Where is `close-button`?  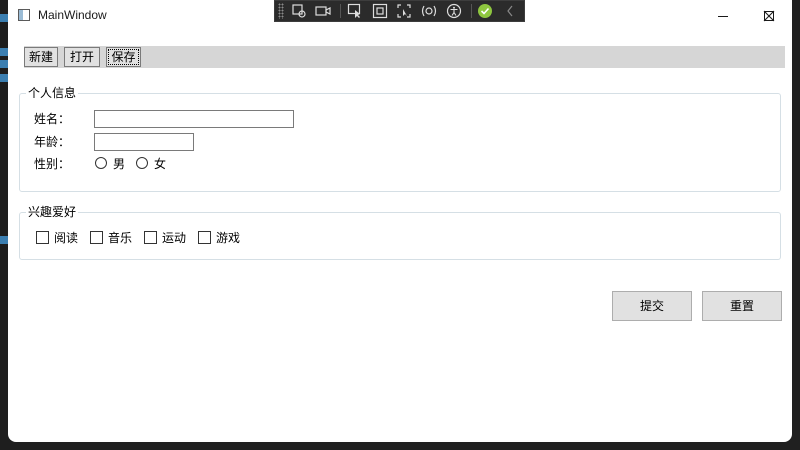
close-button is located at coordinates (769, 15).